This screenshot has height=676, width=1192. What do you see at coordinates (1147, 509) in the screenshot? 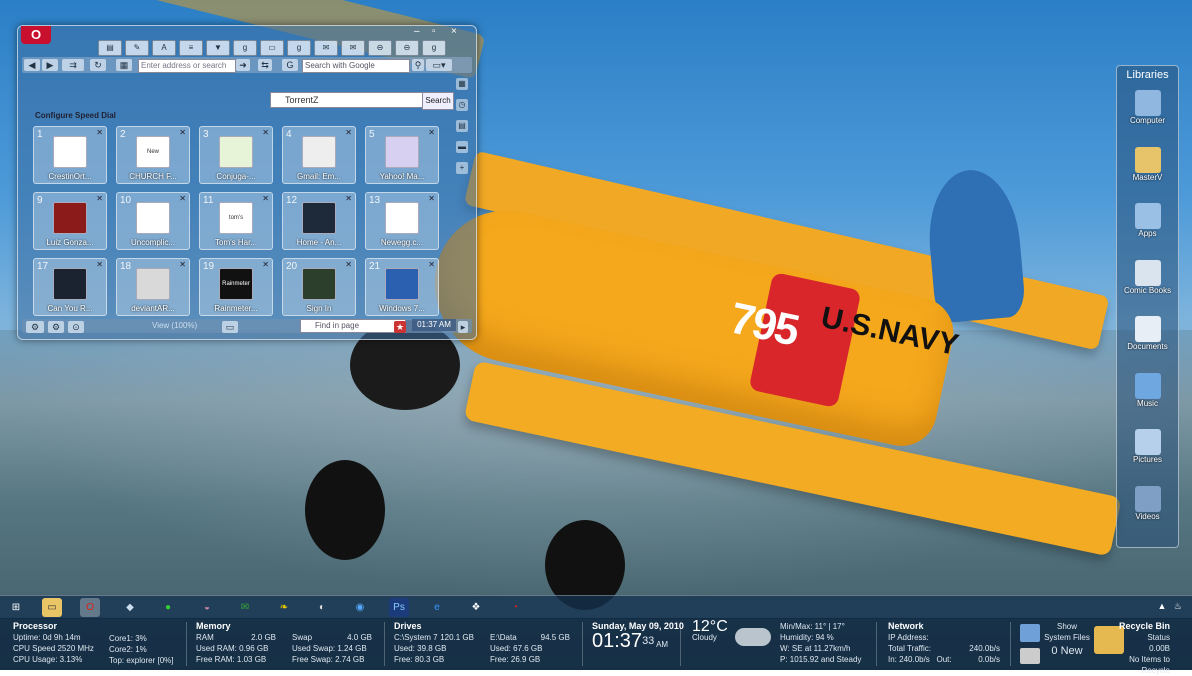
I see `library-item: Videos` at bounding box center [1147, 509].